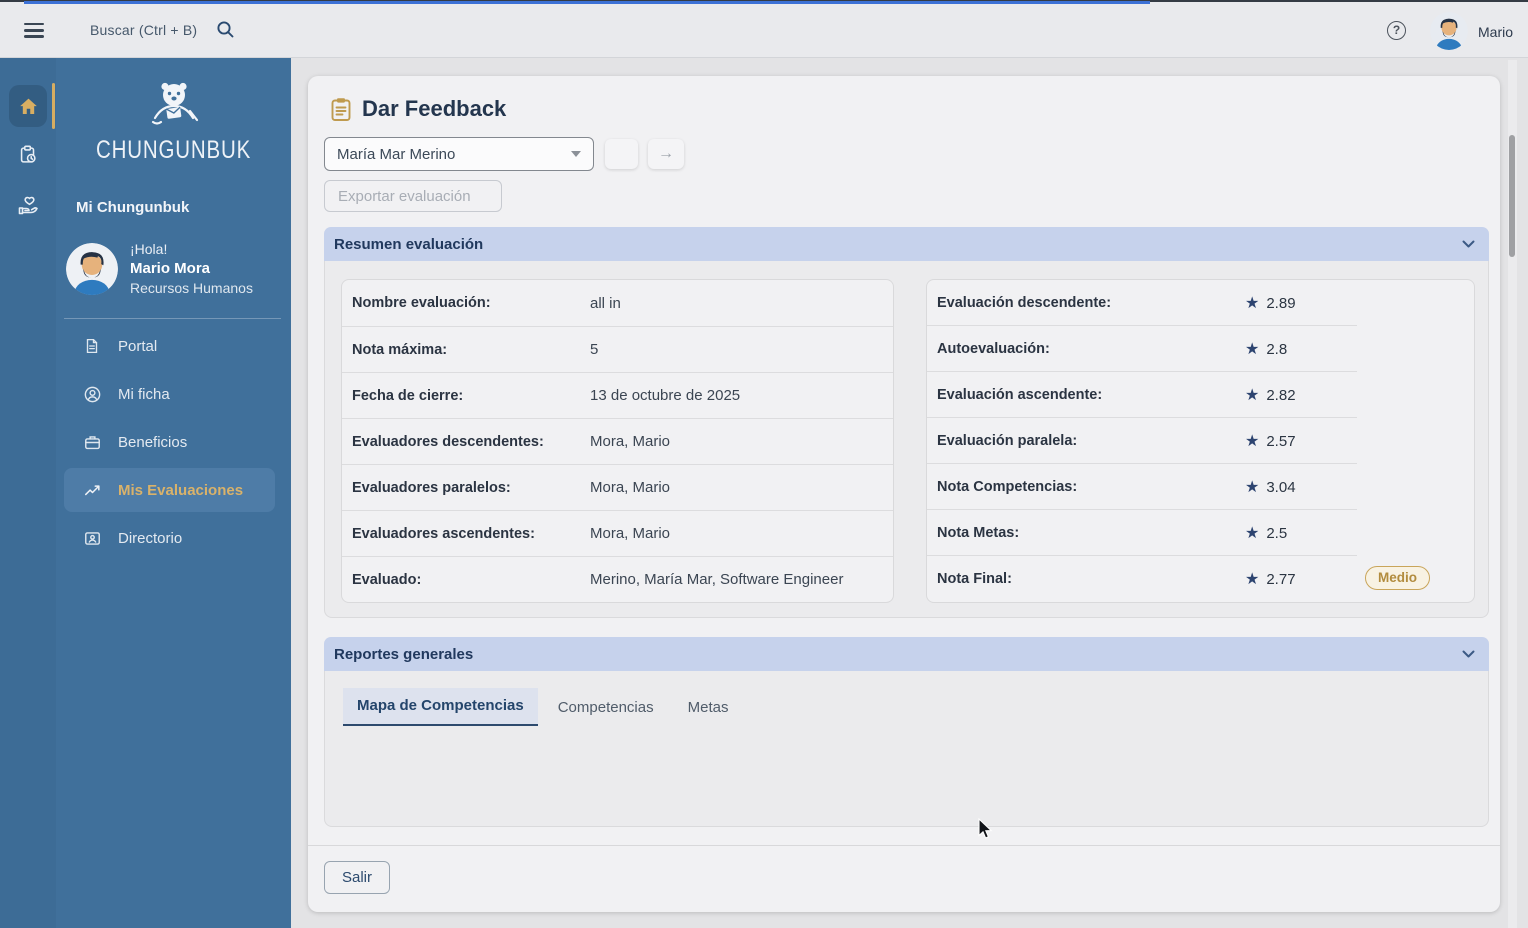  Describe the element at coordinates (396, 154) in the screenshot. I see `employee-select-value: María Mar Merino` at that location.